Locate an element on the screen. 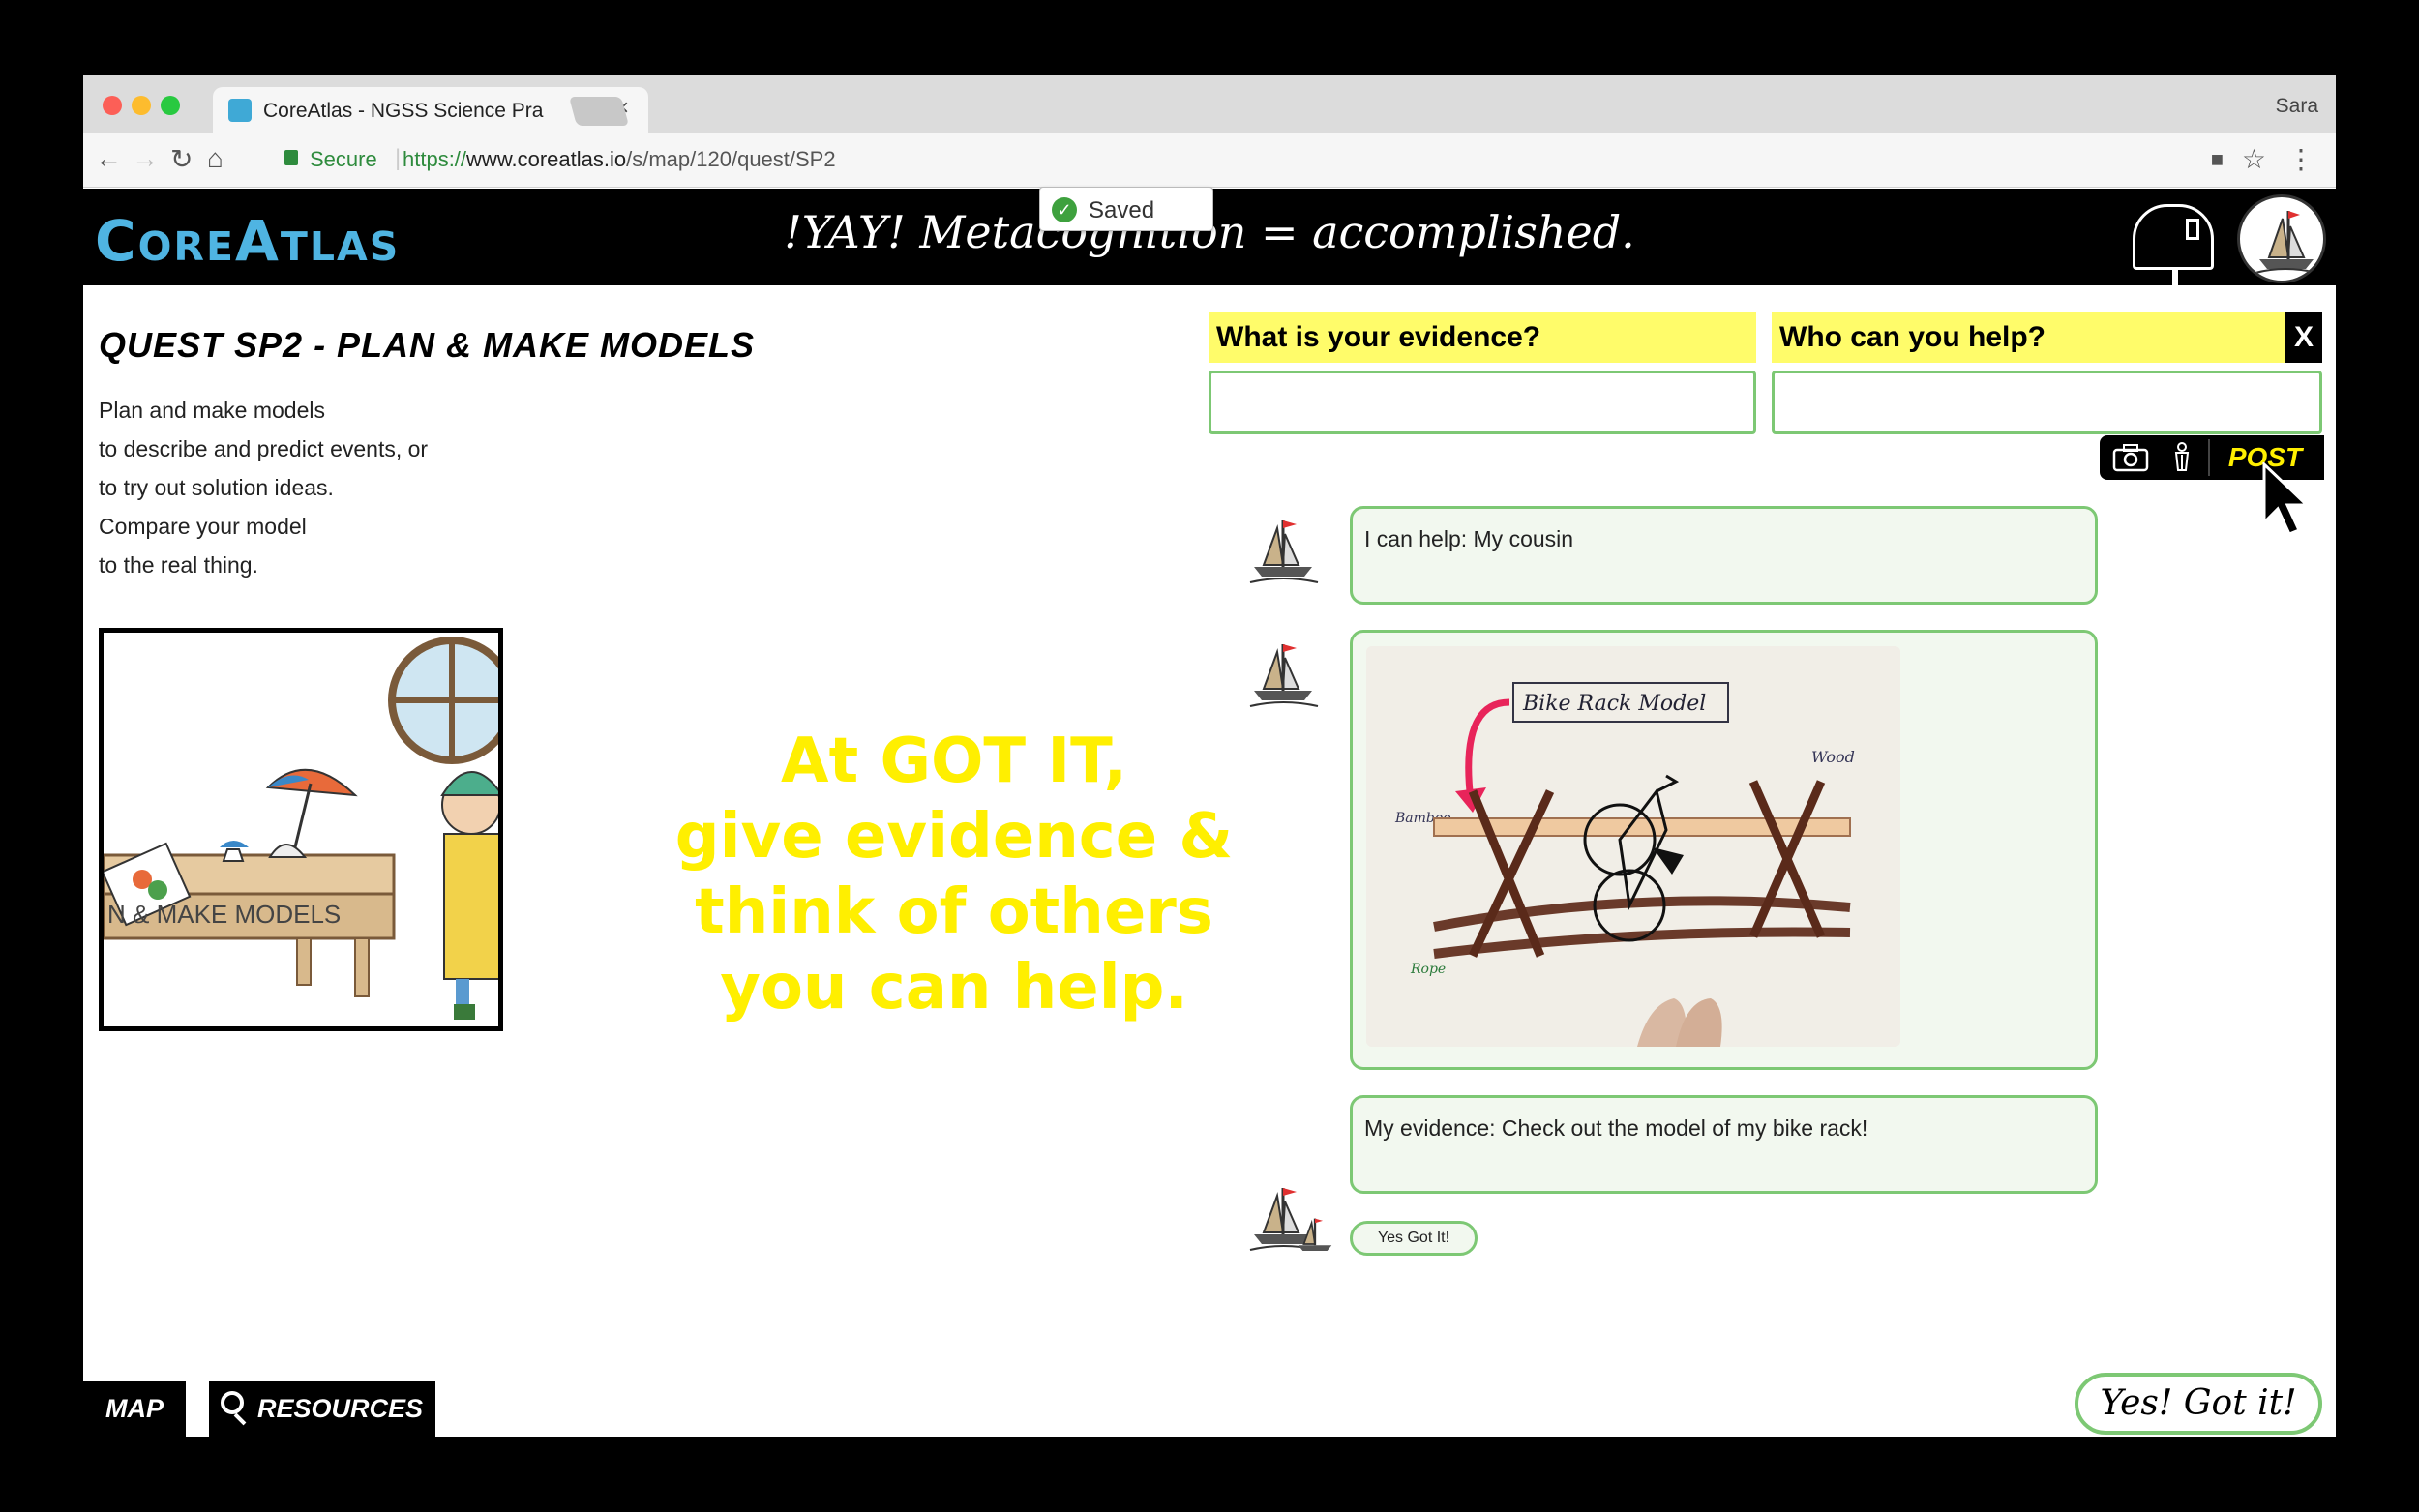 This screenshot has height=1512, width=2419. help-post-bubble: I can help: My cousin is located at coordinates (1724, 556).